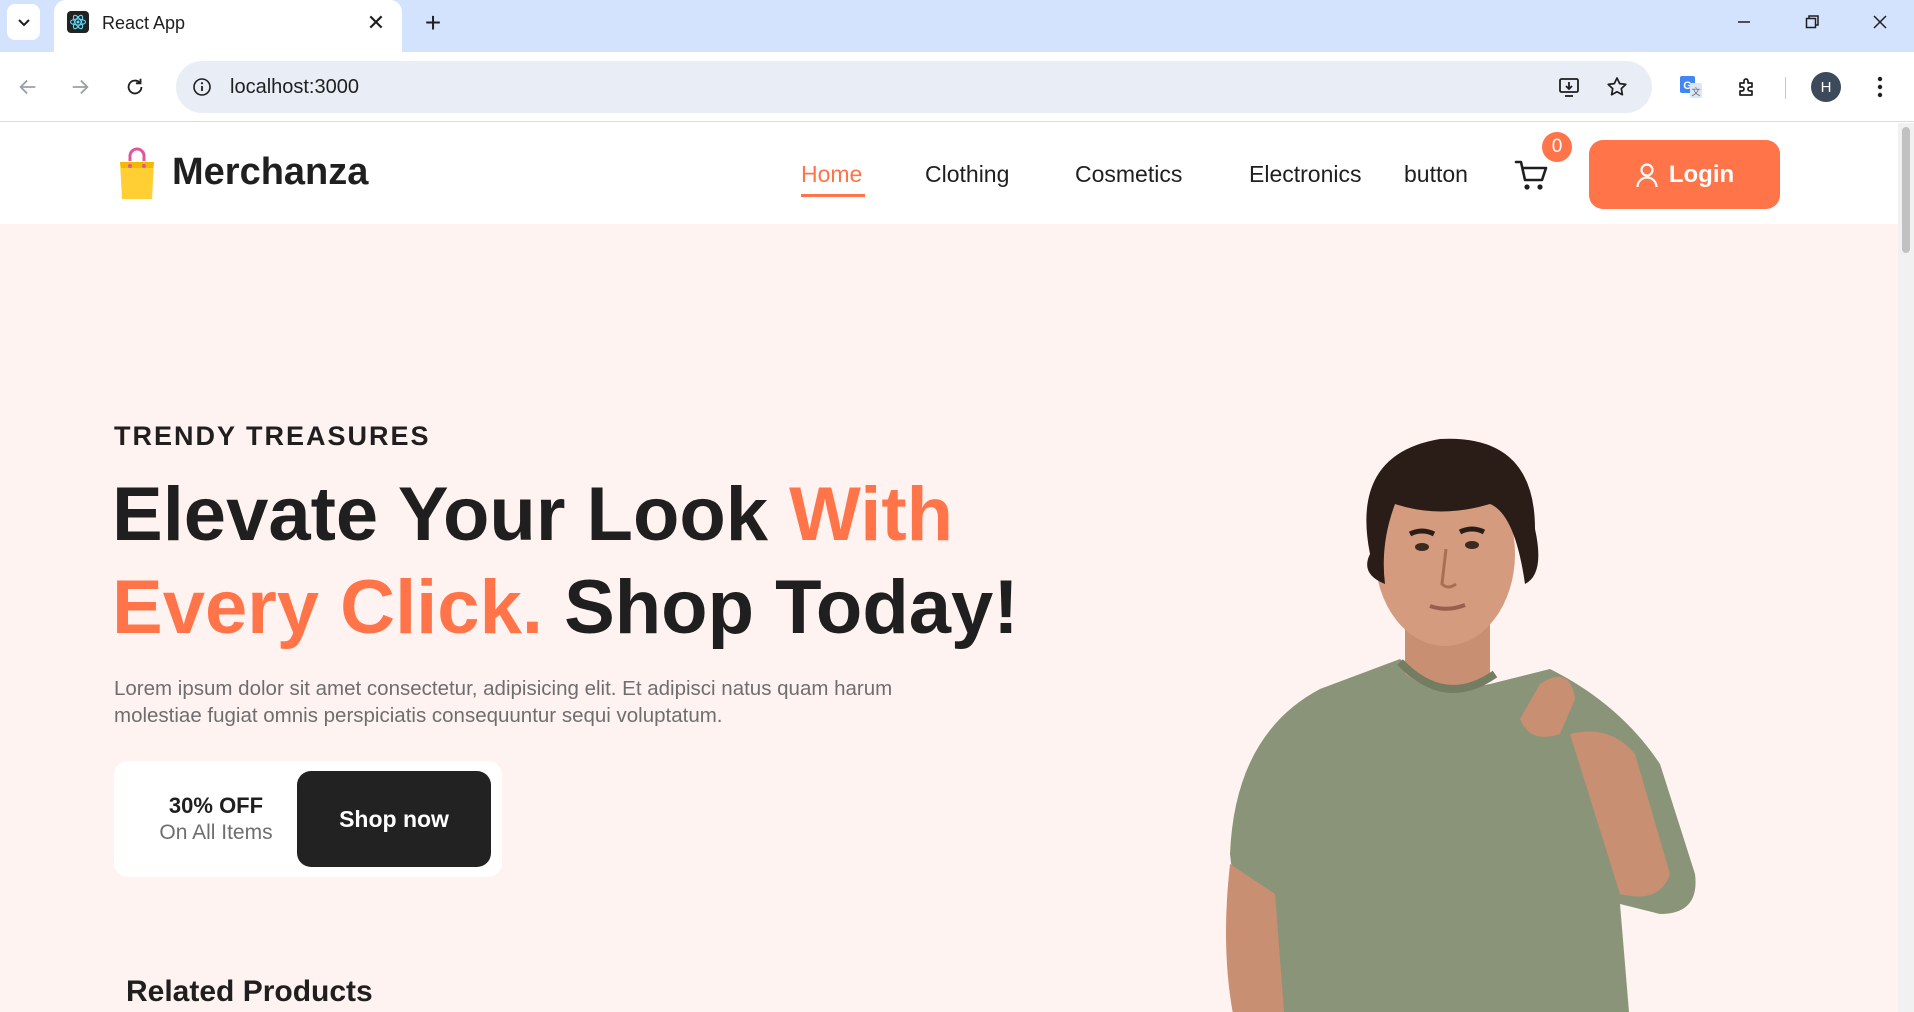  I want to click on browser-toolbar: localhost:3000 G文 H, so click(957, 87).